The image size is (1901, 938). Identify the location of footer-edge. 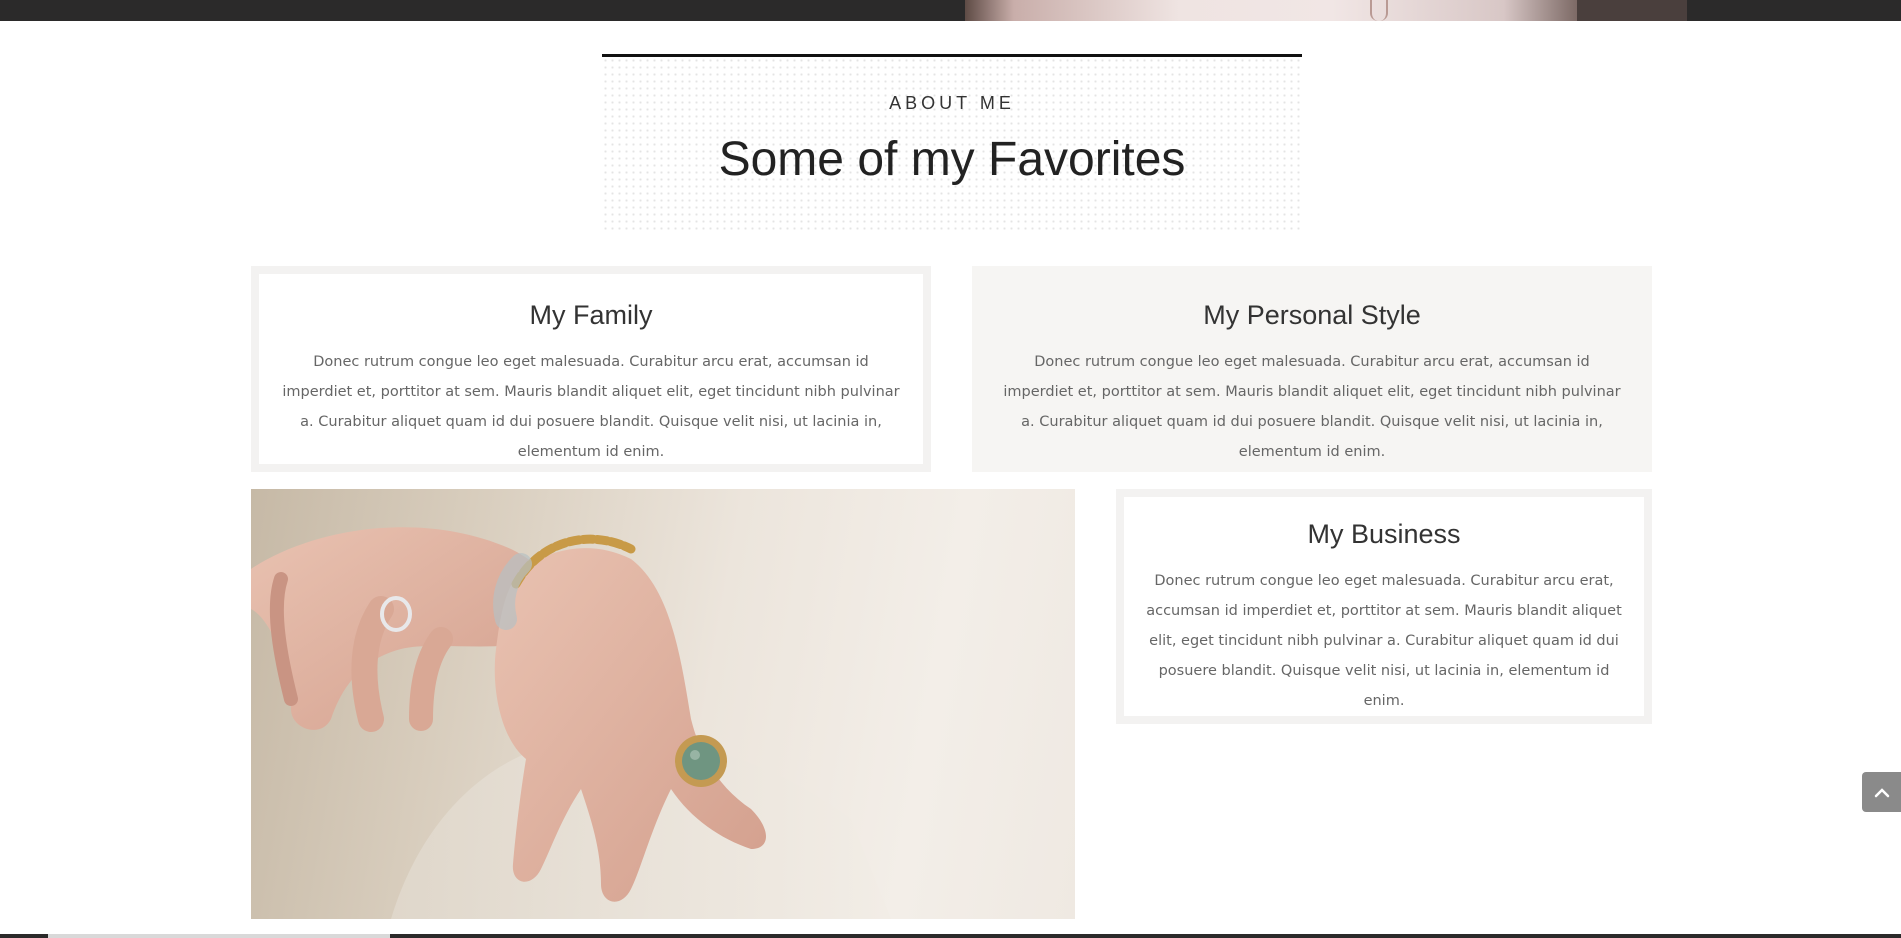
(950, 936).